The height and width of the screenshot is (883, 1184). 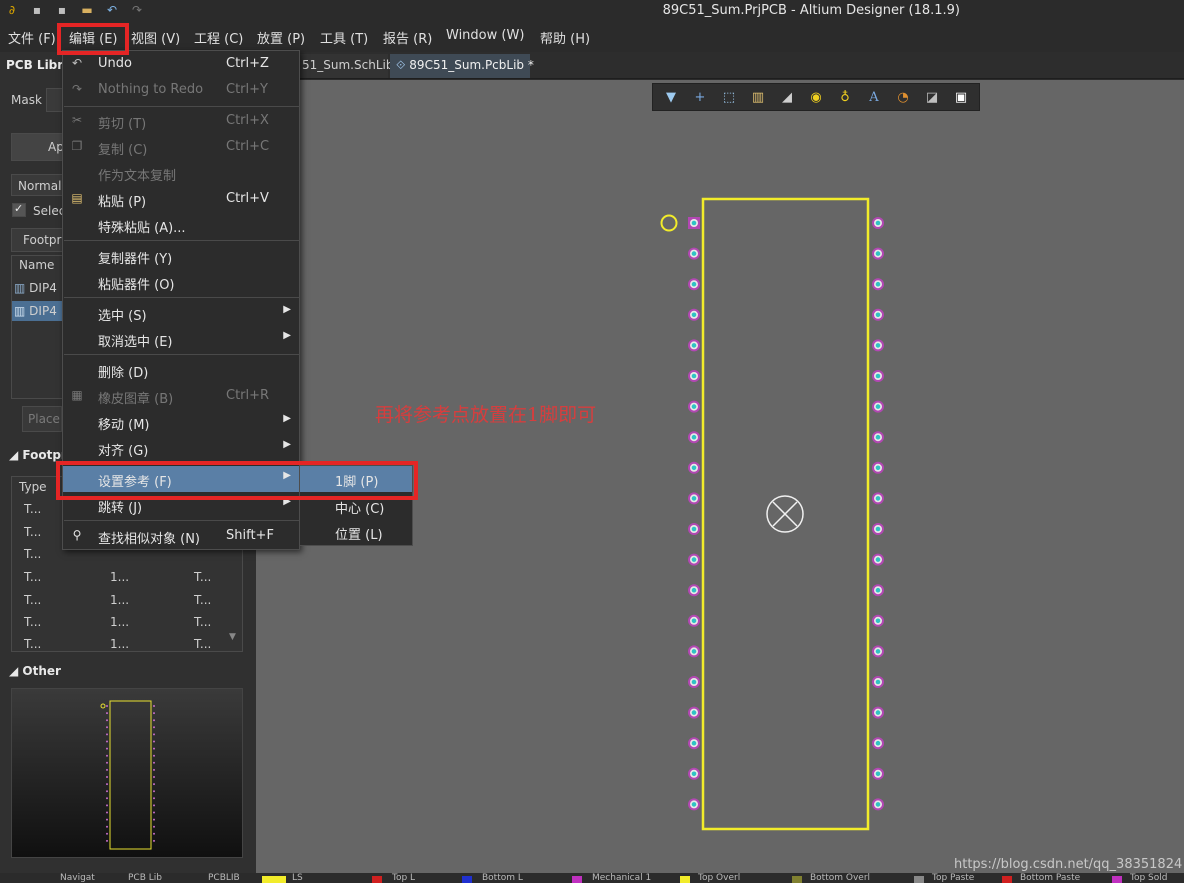 I want to click on tab-pcblib: ⟐ 89C51_Sum.PcbLib *, so click(x=462, y=66).